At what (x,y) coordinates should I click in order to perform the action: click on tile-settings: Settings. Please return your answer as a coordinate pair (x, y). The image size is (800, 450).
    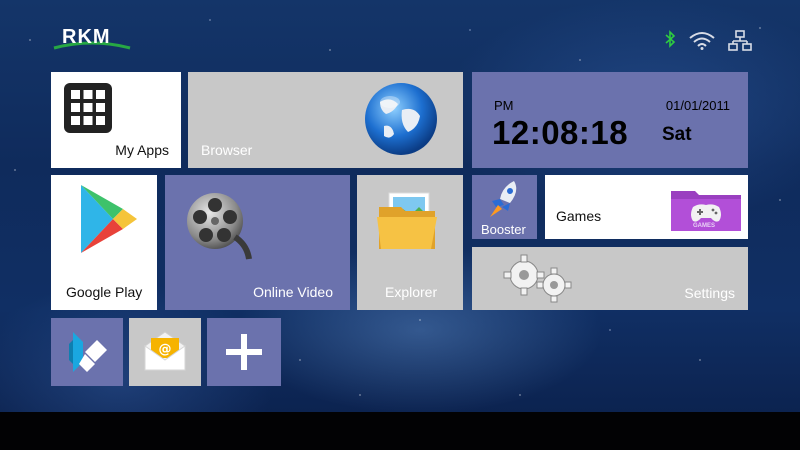
    Looking at the image, I should click on (610, 278).